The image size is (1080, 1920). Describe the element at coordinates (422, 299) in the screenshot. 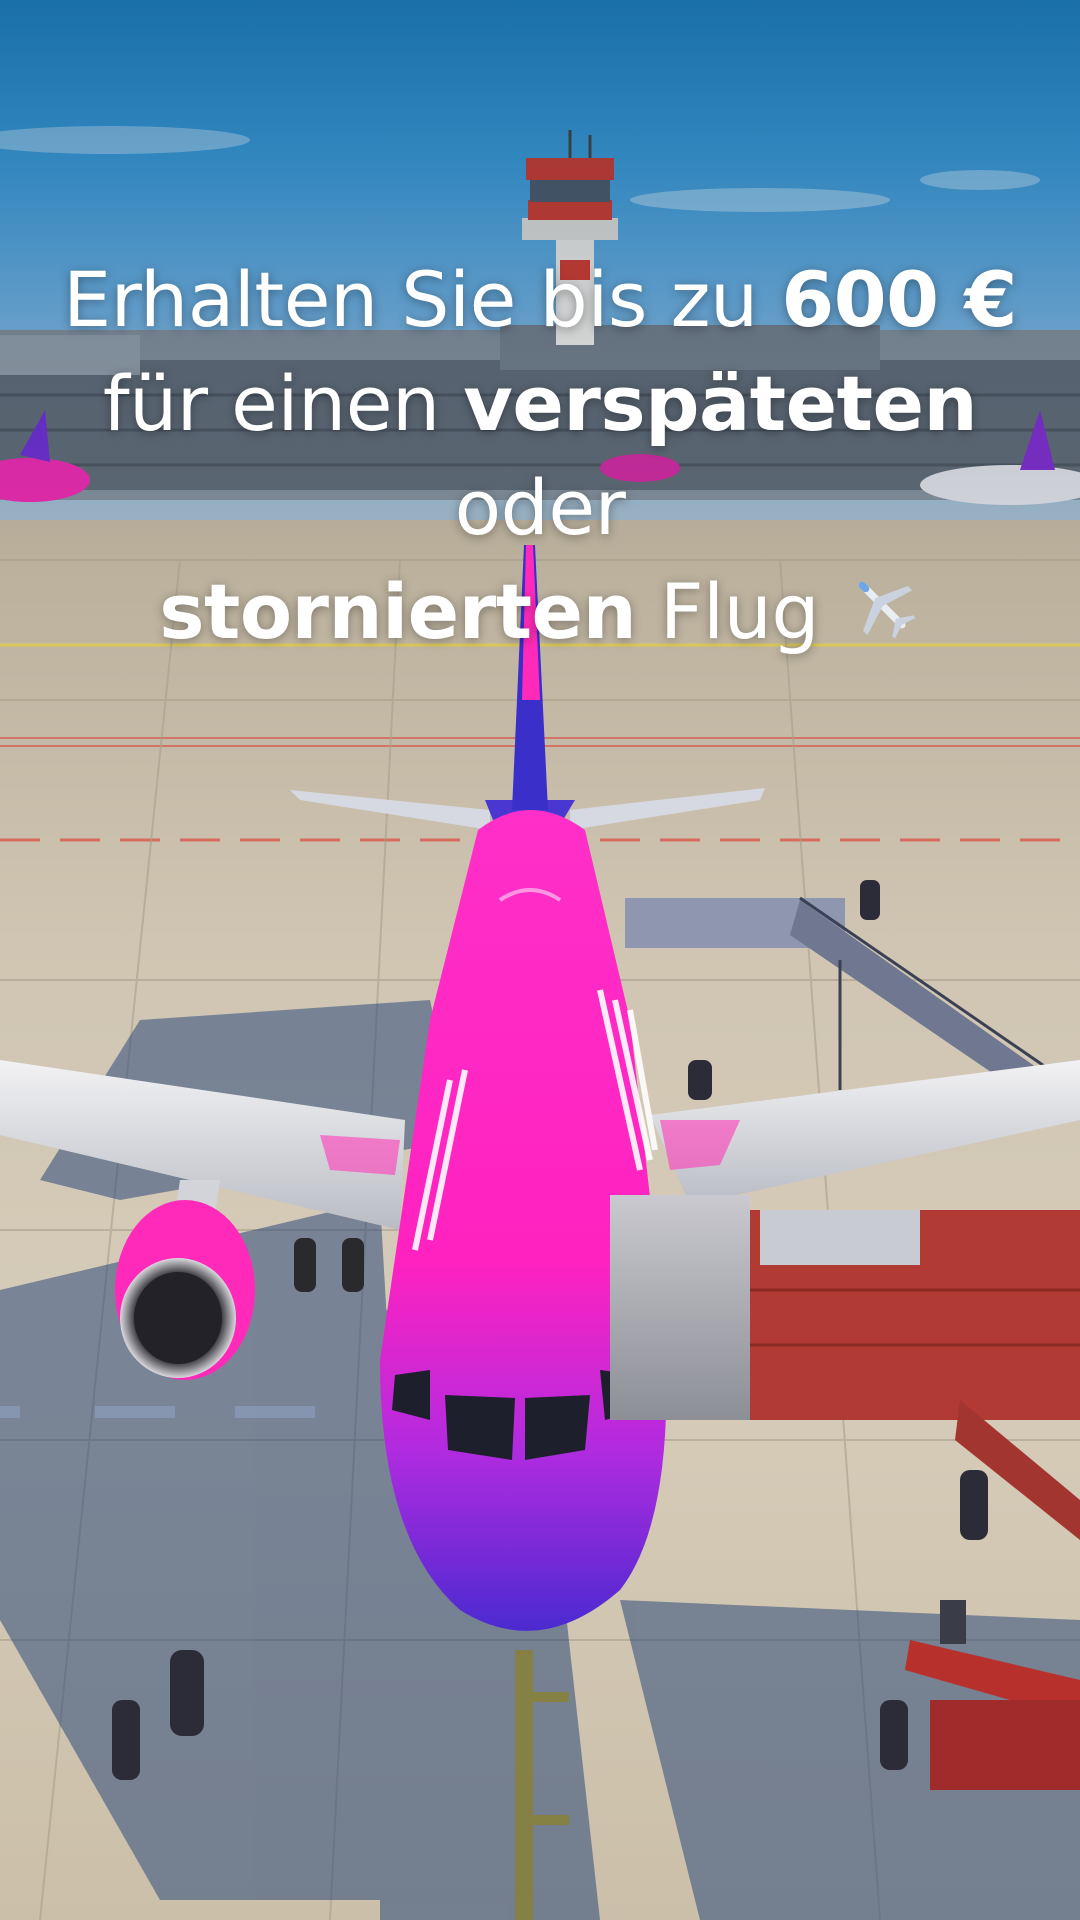

I see `headline-line-1-text: Erhalten Sie bis zu` at that location.